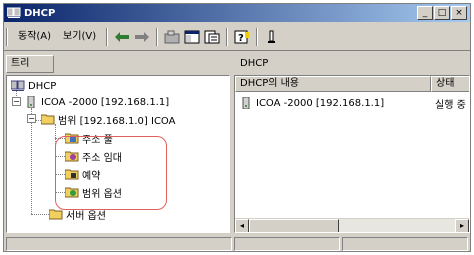  What do you see at coordinates (142, 37) in the screenshot?
I see `forward-arrow-icon` at bounding box center [142, 37].